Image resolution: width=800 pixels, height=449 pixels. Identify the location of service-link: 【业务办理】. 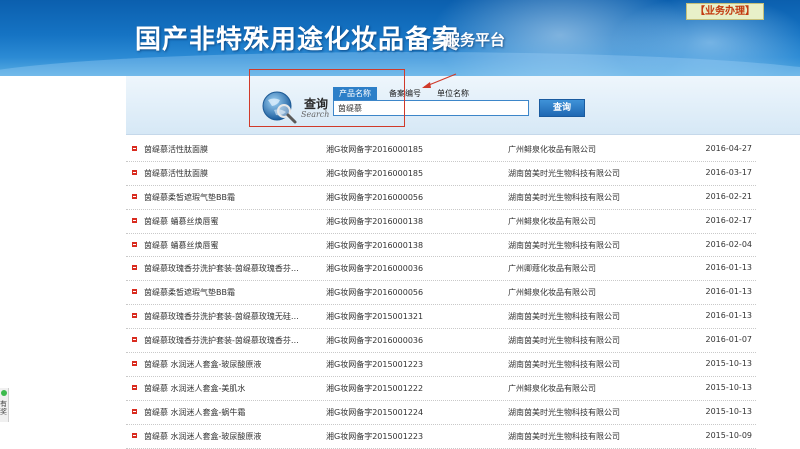
(725, 11).